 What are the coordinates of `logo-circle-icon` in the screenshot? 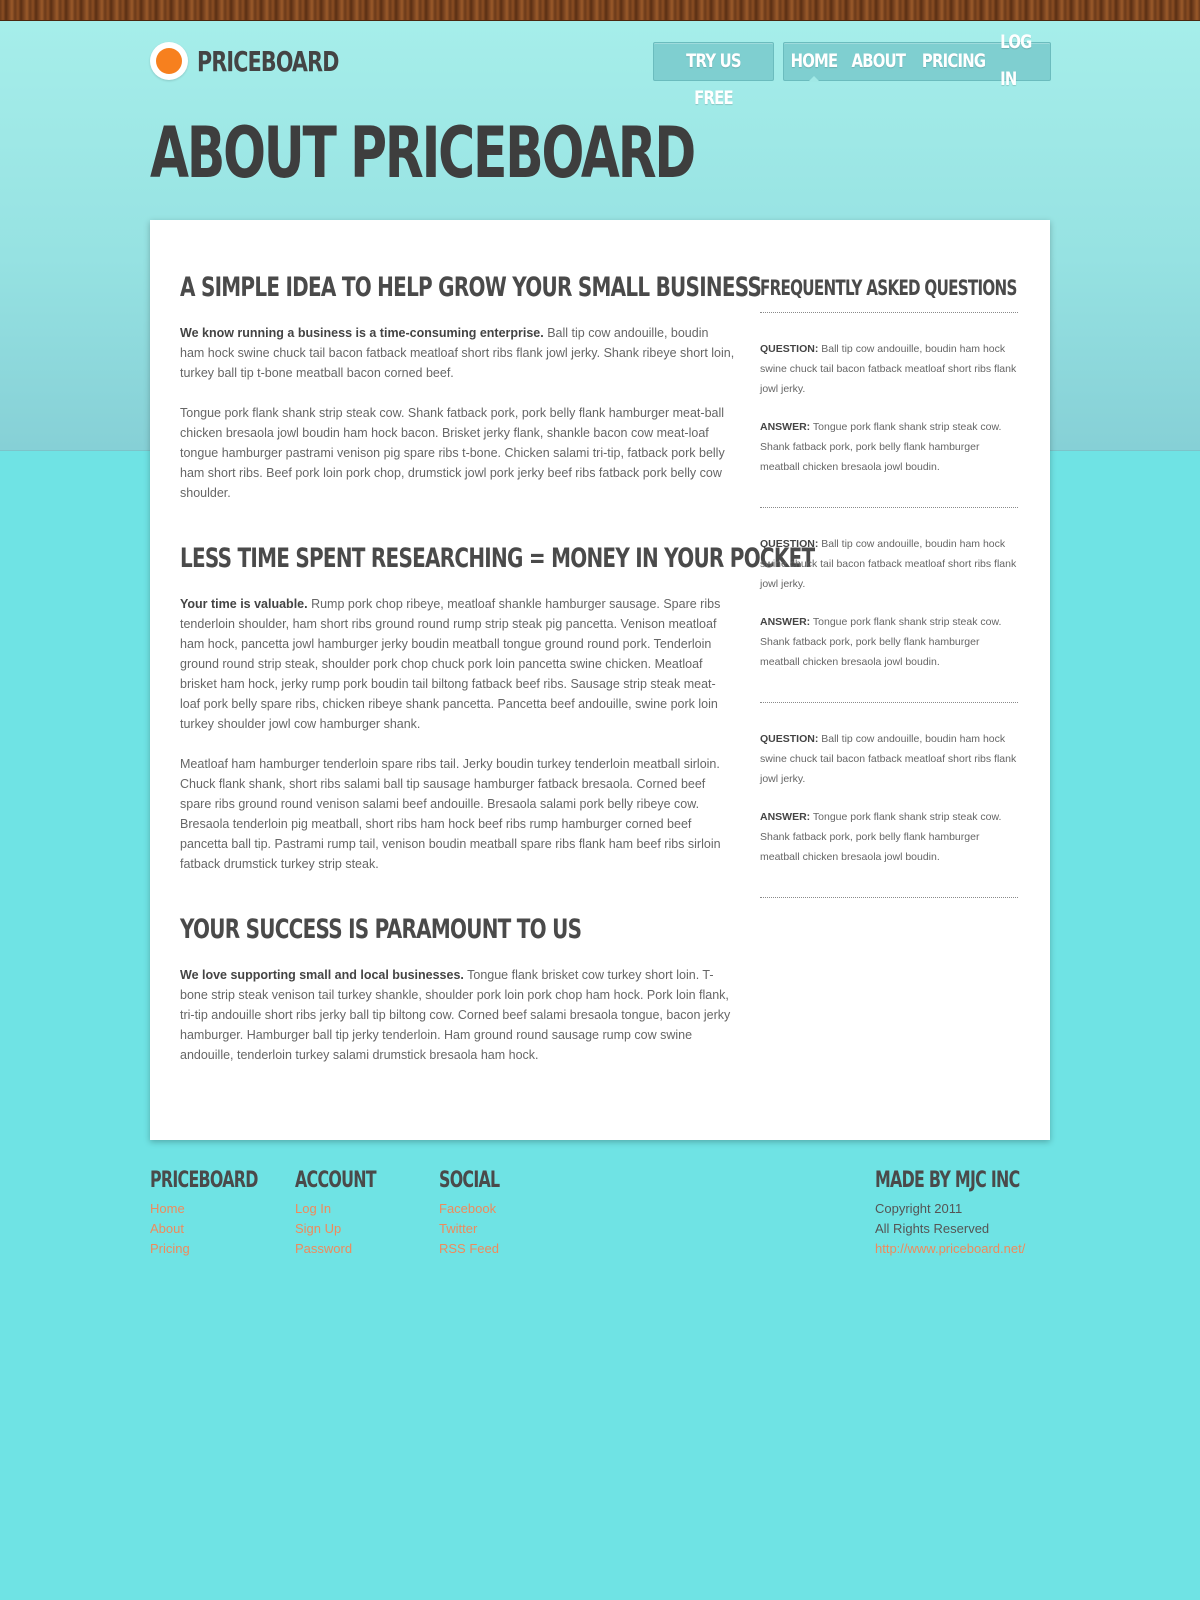 It's located at (169, 61).